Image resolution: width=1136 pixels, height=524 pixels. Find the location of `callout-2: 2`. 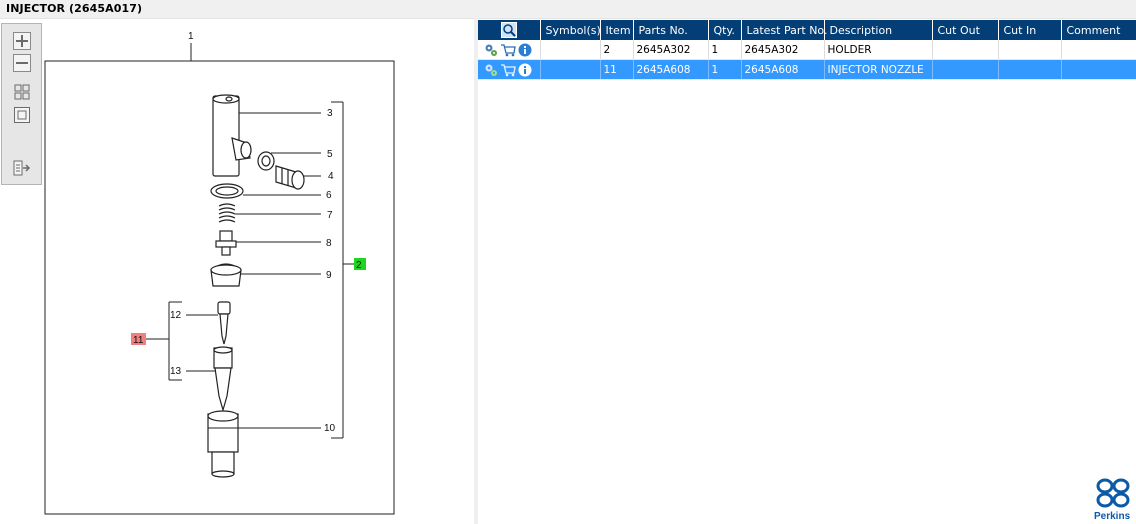

callout-2: 2 is located at coordinates (359, 265).